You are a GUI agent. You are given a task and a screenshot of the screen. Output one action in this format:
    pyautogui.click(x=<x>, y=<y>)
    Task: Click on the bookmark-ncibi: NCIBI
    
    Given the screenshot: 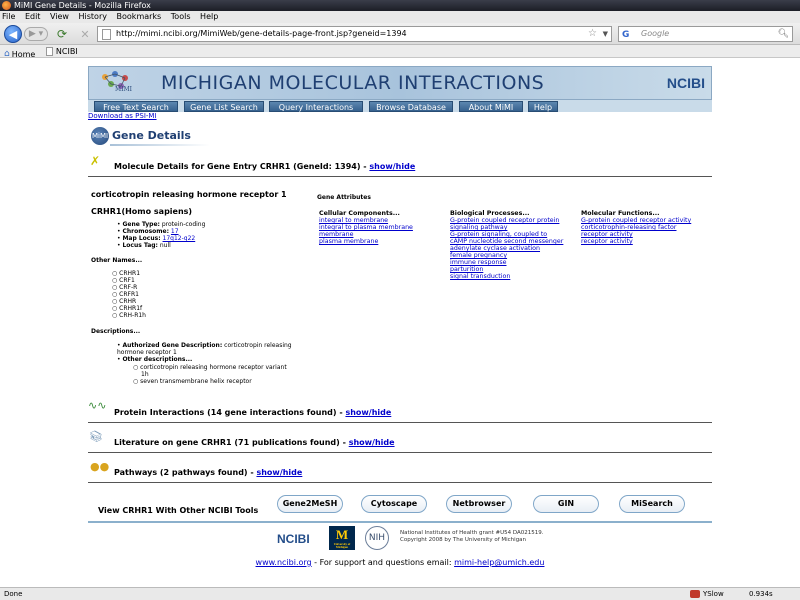 What is the action you would take?
    pyautogui.click(x=61, y=51)
    